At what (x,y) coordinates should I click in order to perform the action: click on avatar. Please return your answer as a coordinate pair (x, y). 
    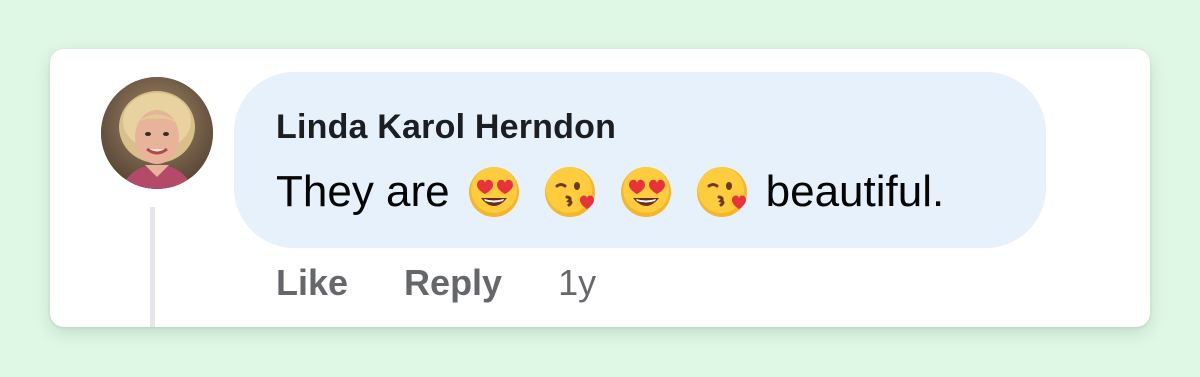
    Looking at the image, I should click on (157, 133).